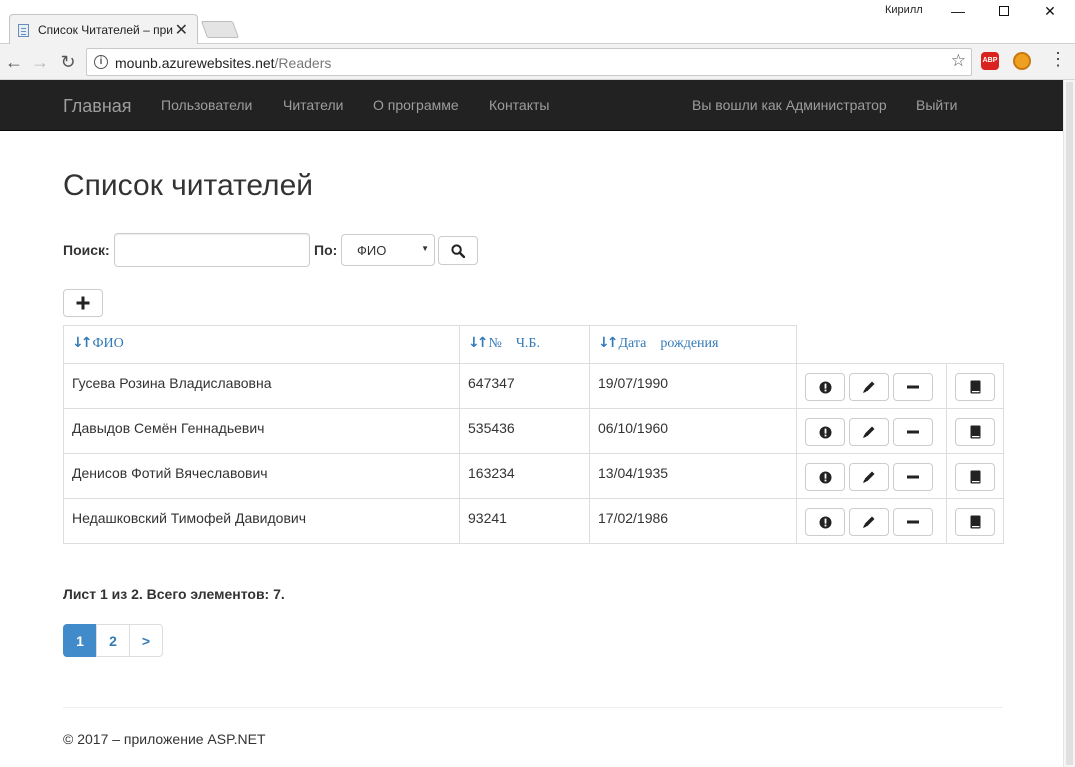 This screenshot has height=767, width=1075. Describe the element at coordinates (524, 521) in the screenshot. I see `cell-number: 93241` at that location.